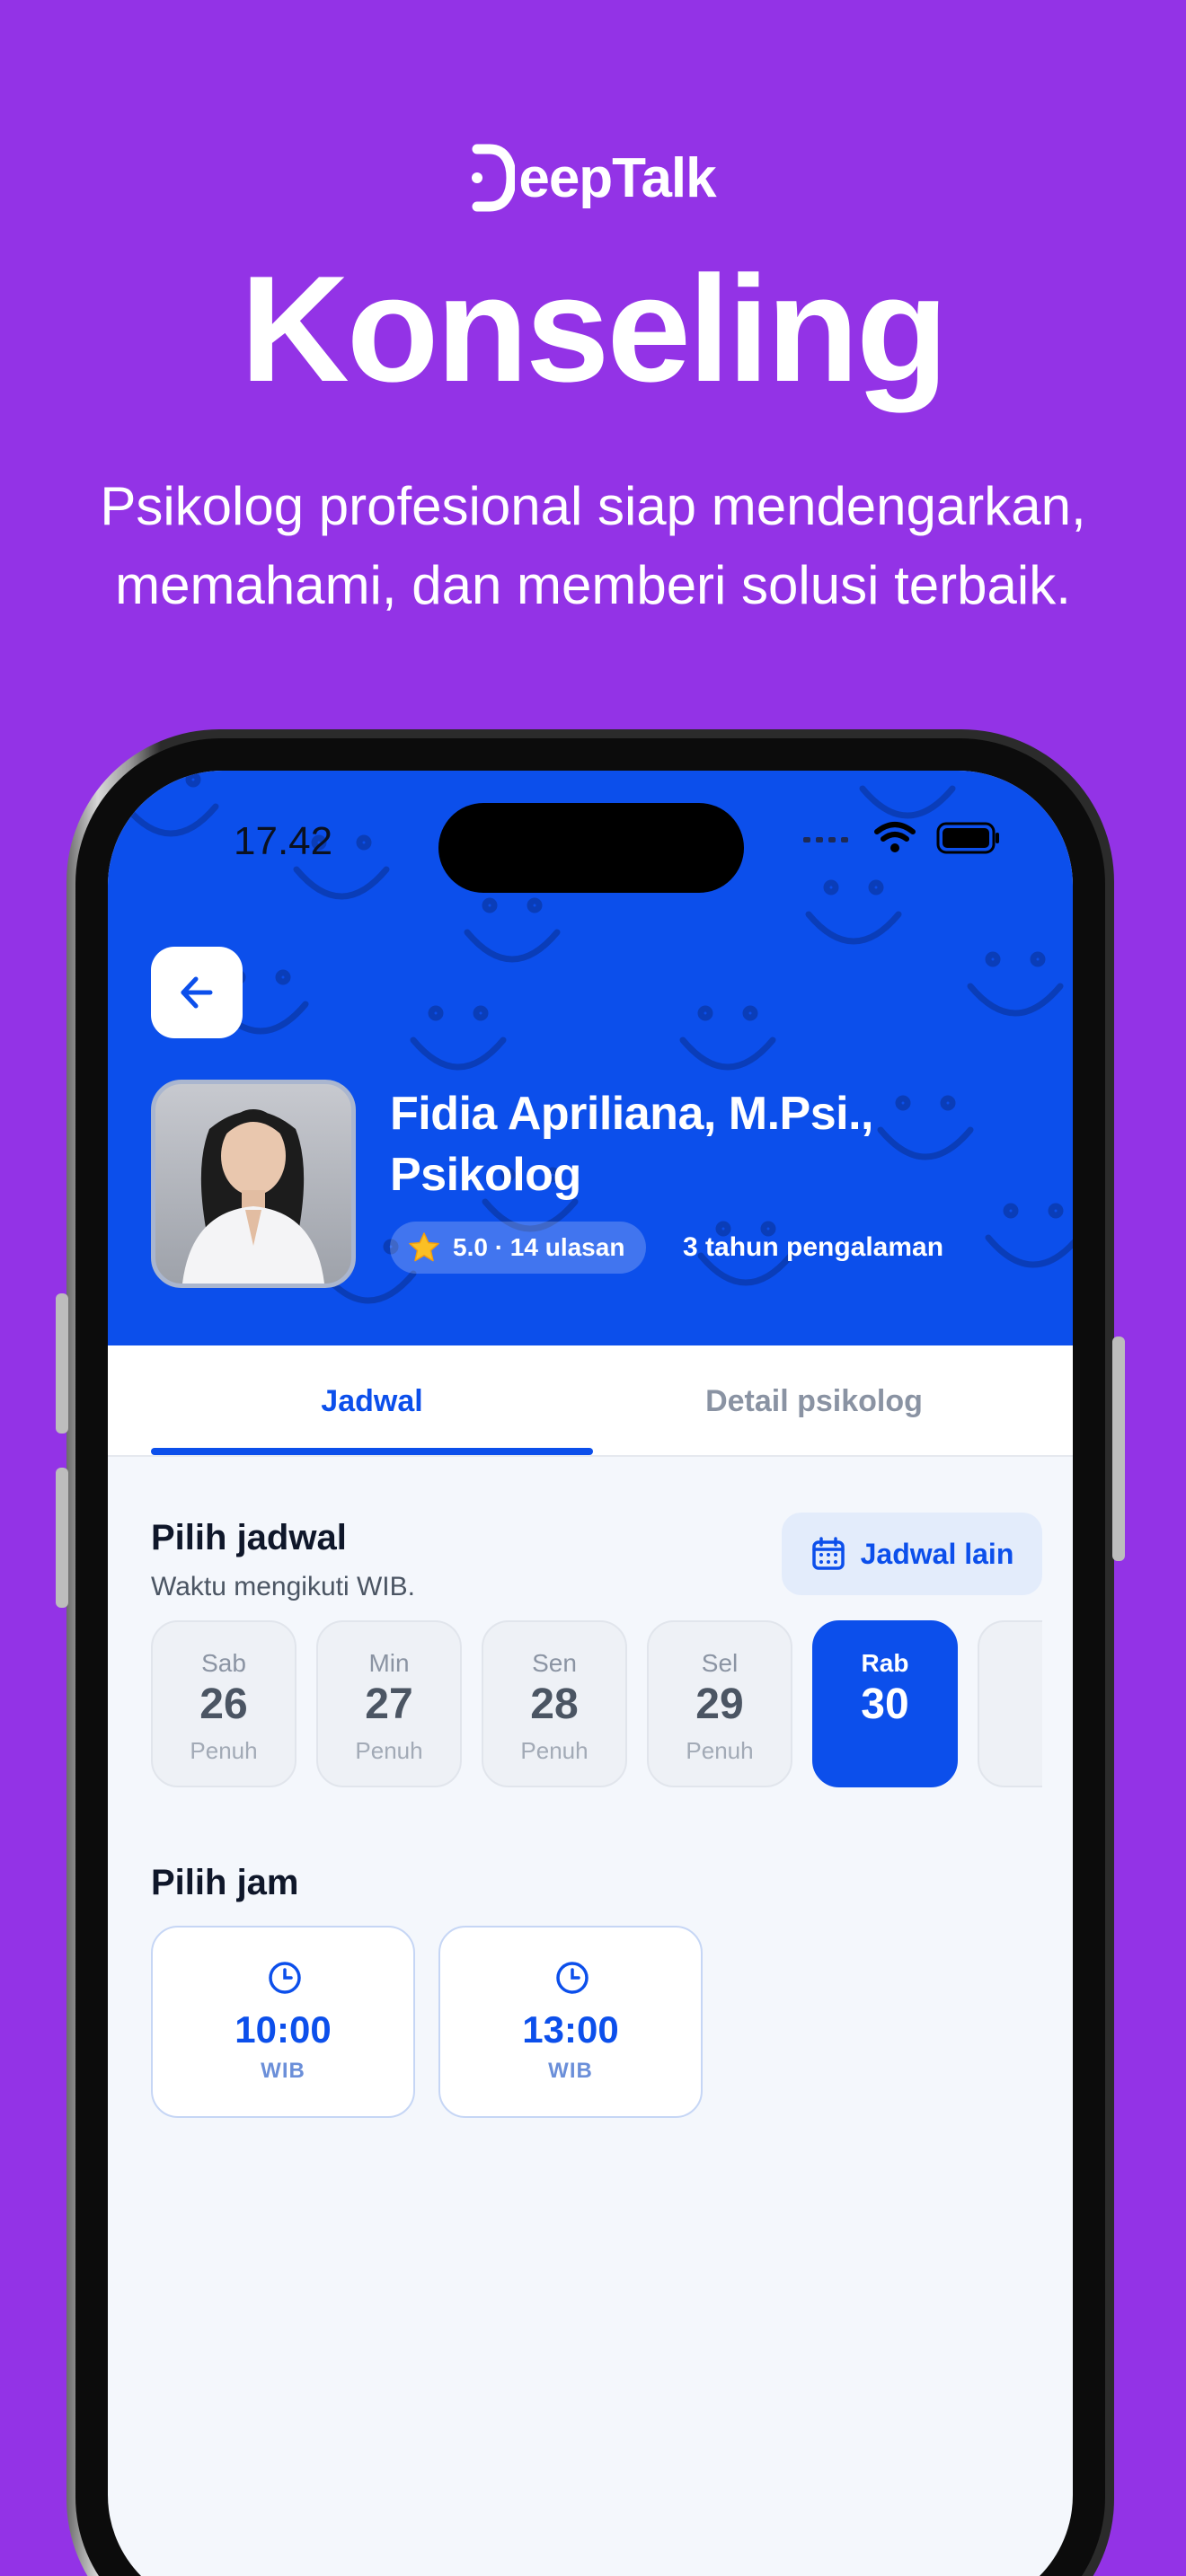 The image size is (1186, 2576). What do you see at coordinates (1010, 1751) in the screenshot?
I see `date-status: P` at bounding box center [1010, 1751].